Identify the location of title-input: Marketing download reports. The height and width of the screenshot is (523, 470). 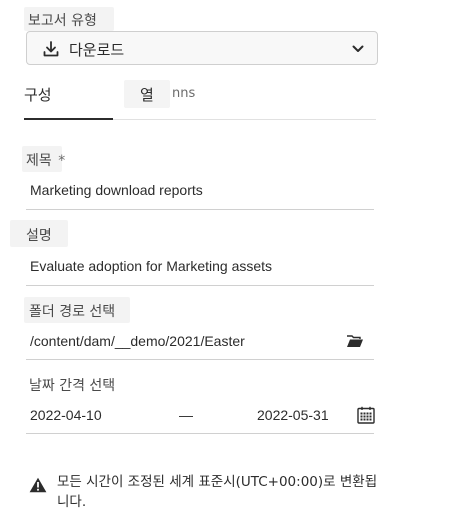
(116, 190).